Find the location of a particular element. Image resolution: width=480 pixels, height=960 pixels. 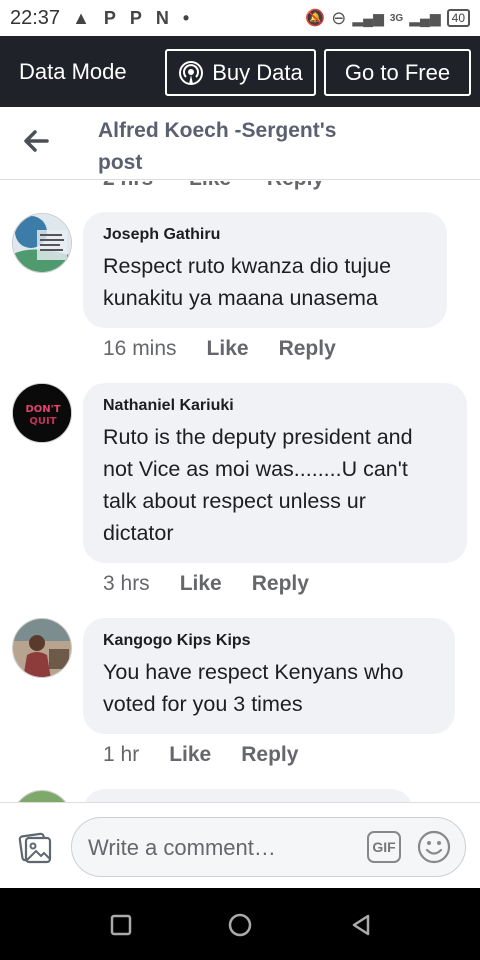

back-arrow-icon is located at coordinates (36, 141).